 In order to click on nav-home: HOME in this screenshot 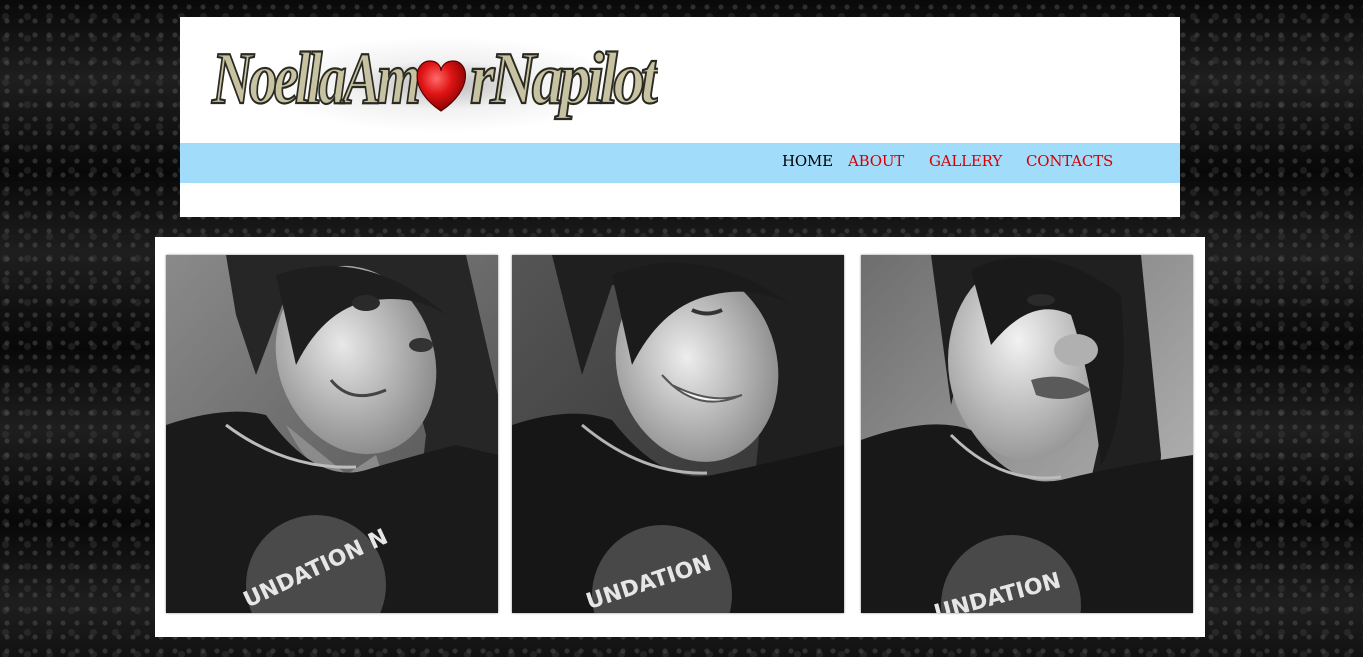, I will do `click(807, 161)`.